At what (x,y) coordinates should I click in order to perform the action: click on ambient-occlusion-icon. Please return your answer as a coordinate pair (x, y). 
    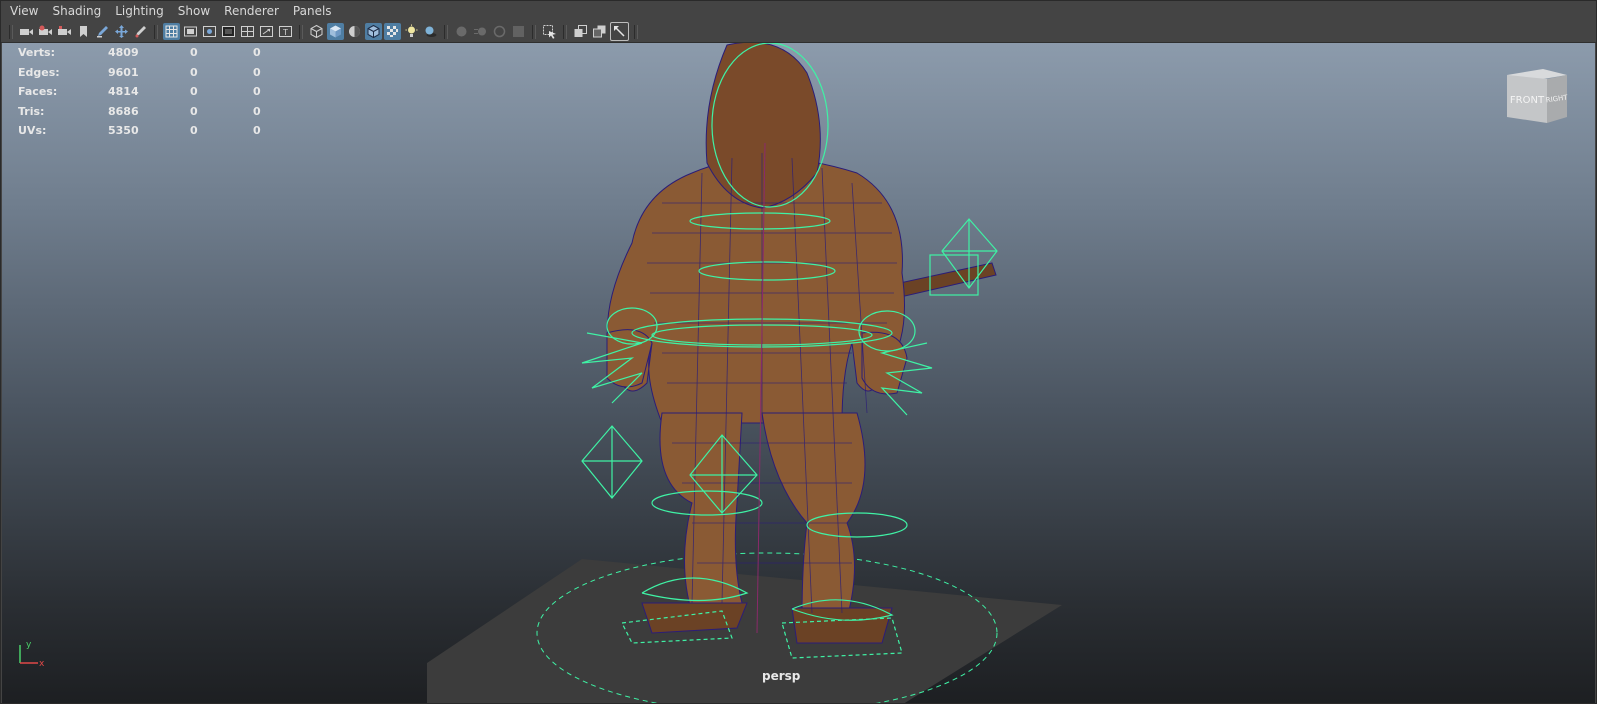
    Looking at the image, I should click on (461, 31).